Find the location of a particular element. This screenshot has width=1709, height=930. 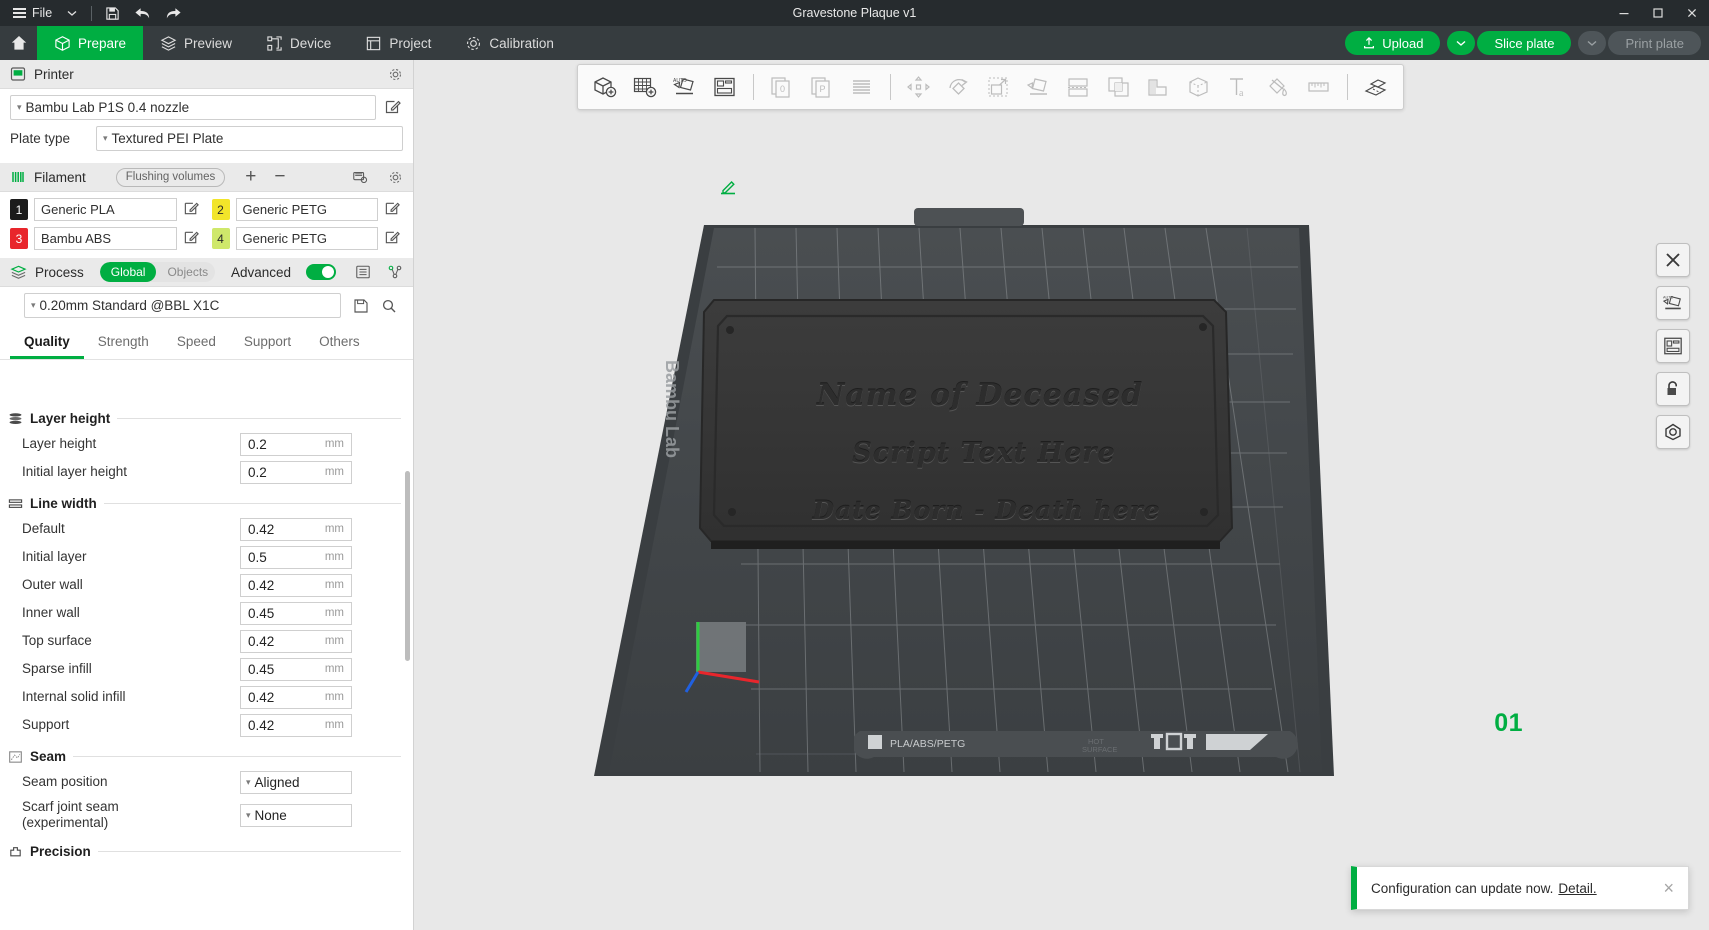

param-label: Support is located at coordinates (46, 725).